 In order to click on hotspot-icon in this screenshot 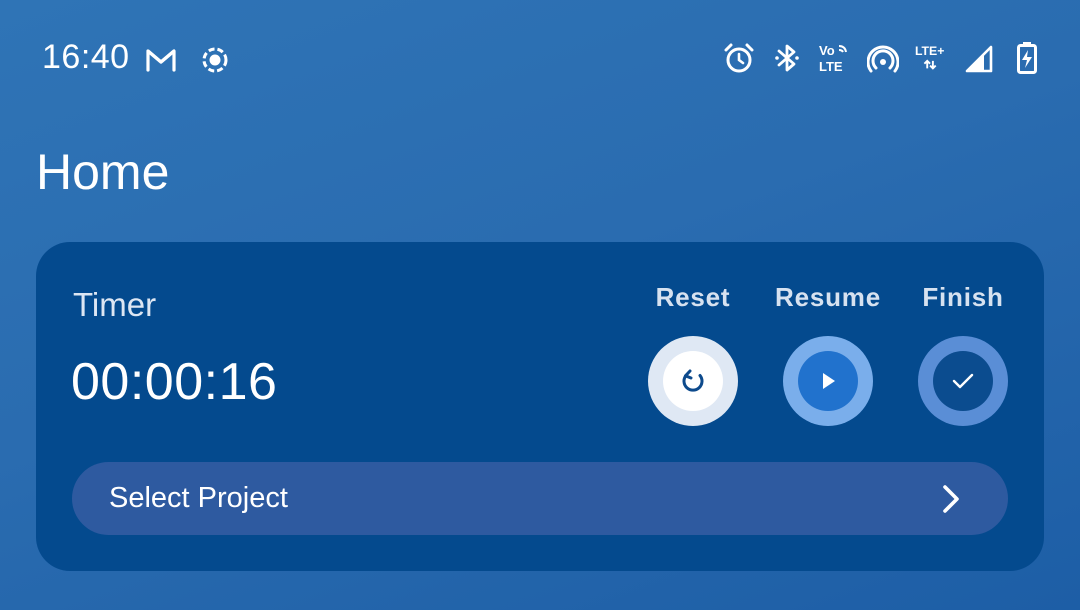, I will do `click(883, 58)`.